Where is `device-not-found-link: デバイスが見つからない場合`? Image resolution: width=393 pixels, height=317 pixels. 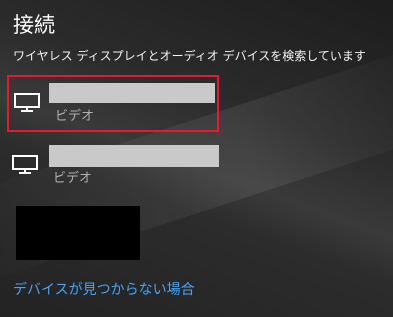 device-not-found-link: デバイスが見つからない場合 is located at coordinates (104, 290).